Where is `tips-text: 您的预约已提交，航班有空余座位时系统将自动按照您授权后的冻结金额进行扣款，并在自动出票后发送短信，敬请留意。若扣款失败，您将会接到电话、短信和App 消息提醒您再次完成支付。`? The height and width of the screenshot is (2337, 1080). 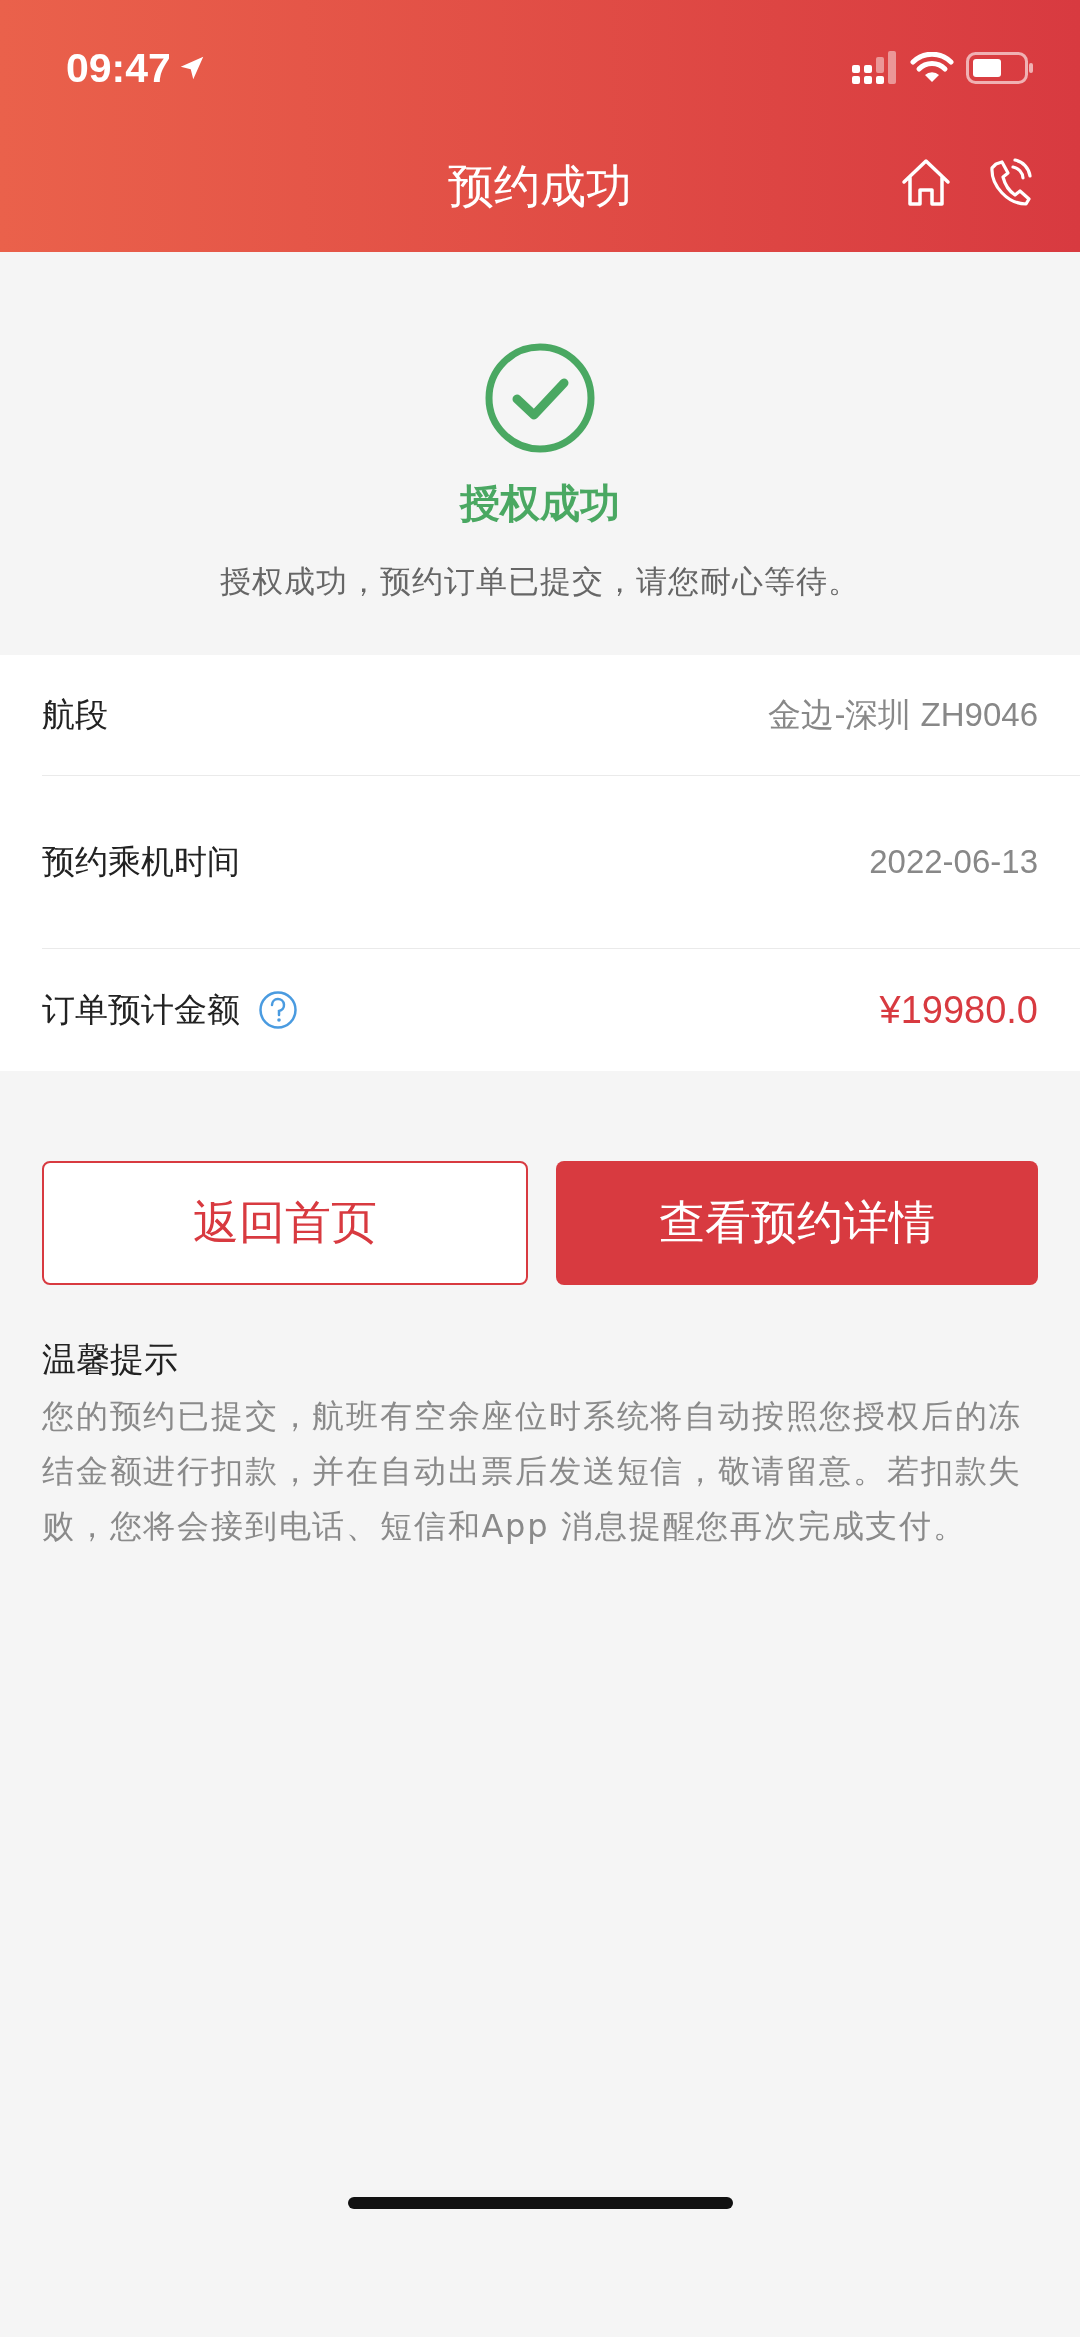
tips-text: 您的预约已提交，航班有空余座位时系统将自动按照您授权后的冻结金额进行扣款，并在自动出票后发送短信，敬请留意。若扣款失败，您将会接到电话、短信和App 消息提醒您再次完成支付。 is located at coordinates (533, 1471).